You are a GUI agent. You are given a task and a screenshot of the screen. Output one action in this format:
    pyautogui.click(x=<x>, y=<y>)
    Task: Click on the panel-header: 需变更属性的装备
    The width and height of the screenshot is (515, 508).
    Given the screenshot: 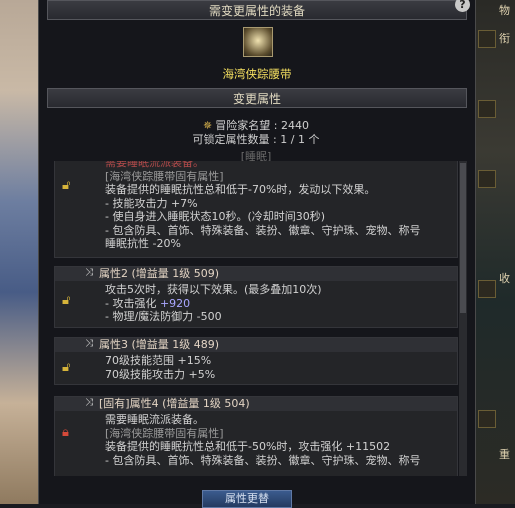 What is the action you would take?
    pyautogui.click(x=257, y=10)
    